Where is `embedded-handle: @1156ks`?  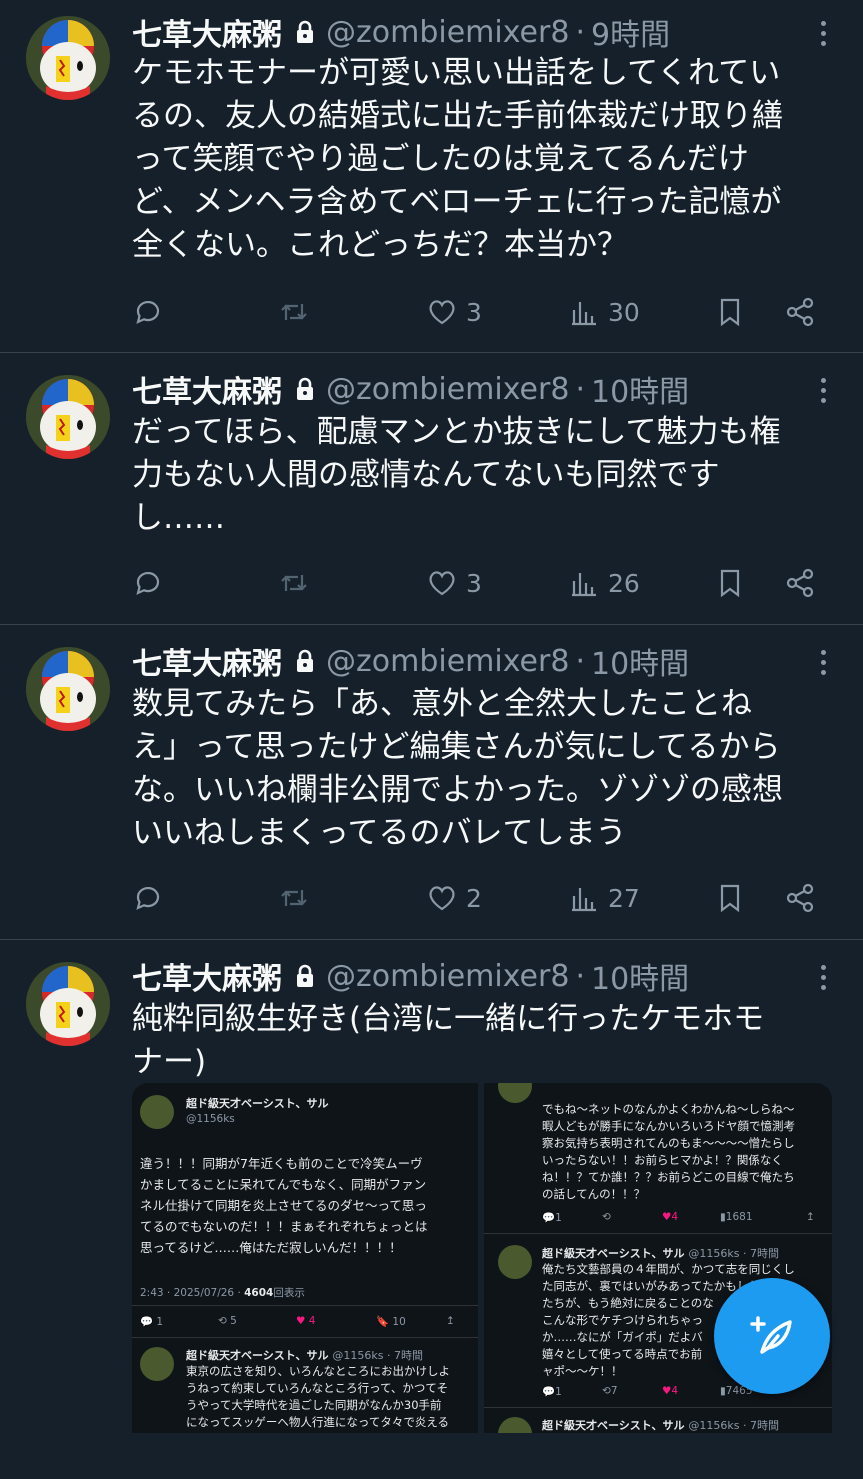
embedded-handle: @1156ks is located at coordinates (210, 1119).